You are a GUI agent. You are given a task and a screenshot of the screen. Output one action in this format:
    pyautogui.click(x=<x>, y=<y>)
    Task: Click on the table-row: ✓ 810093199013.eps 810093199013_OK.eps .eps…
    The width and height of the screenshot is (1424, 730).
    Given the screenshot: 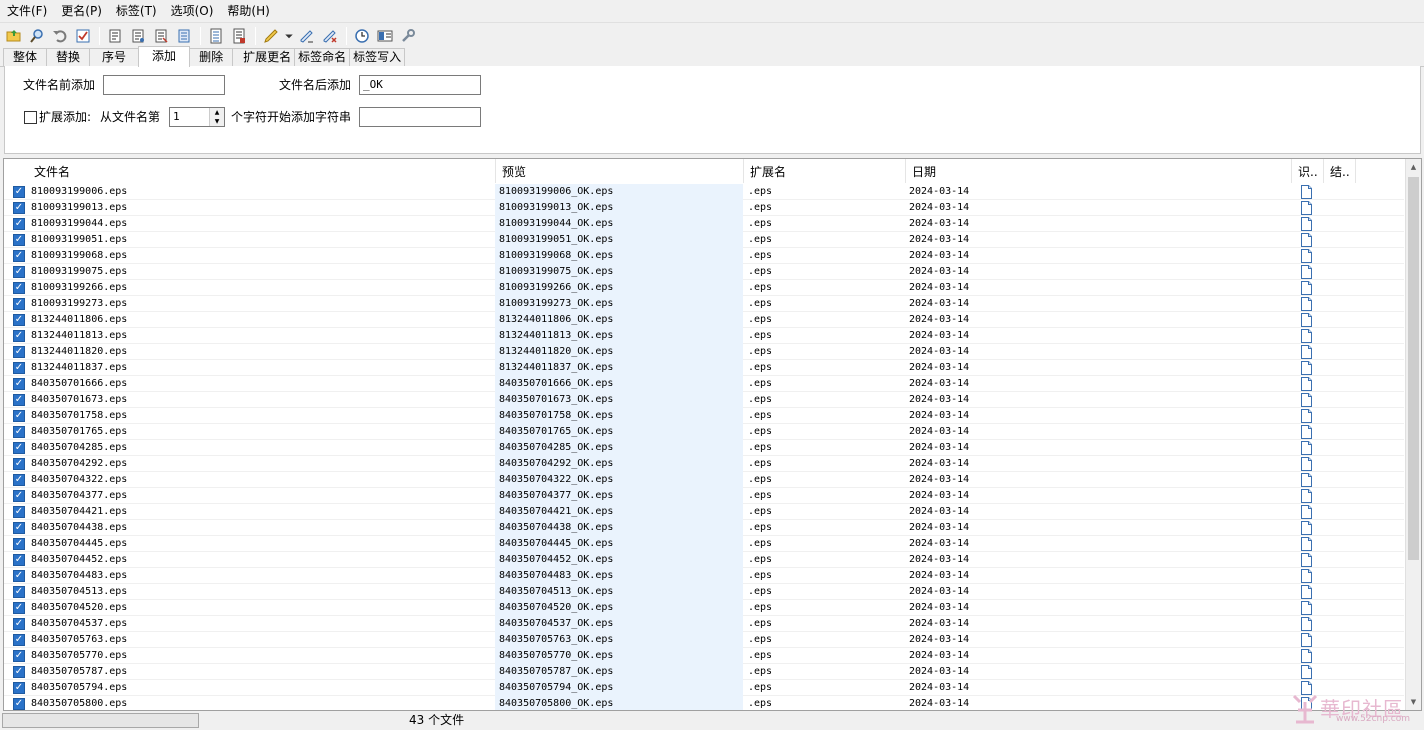 What is the action you would take?
    pyautogui.click(x=704, y=208)
    